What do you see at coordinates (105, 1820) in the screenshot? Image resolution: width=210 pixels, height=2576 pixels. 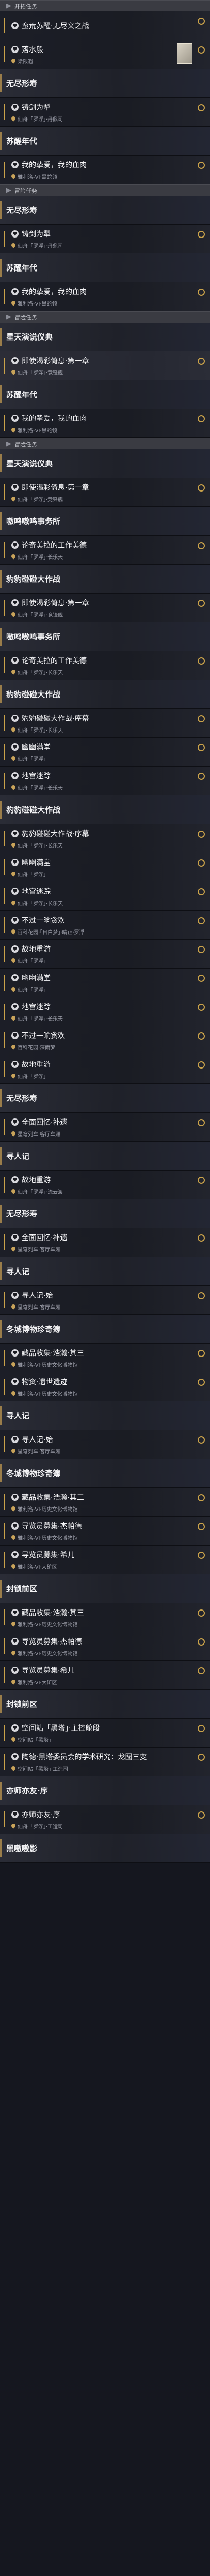 I see `quest-card: 亦师亦友·序 仙舟「罗浮」·工造司` at bounding box center [105, 1820].